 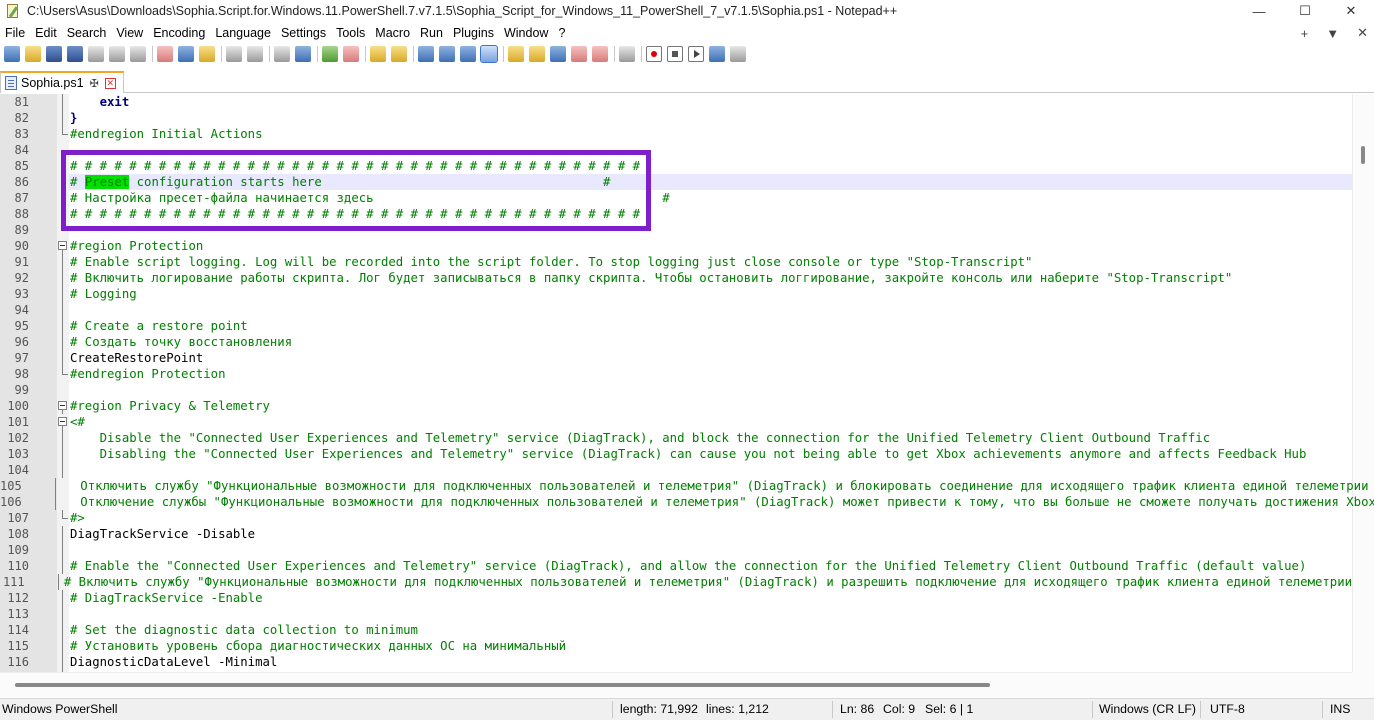 What do you see at coordinates (676, 662) in the screenshot?
I see `code-line: 116 DiagnosticDataLevel -Minimal` at bounding box center [676, 662].